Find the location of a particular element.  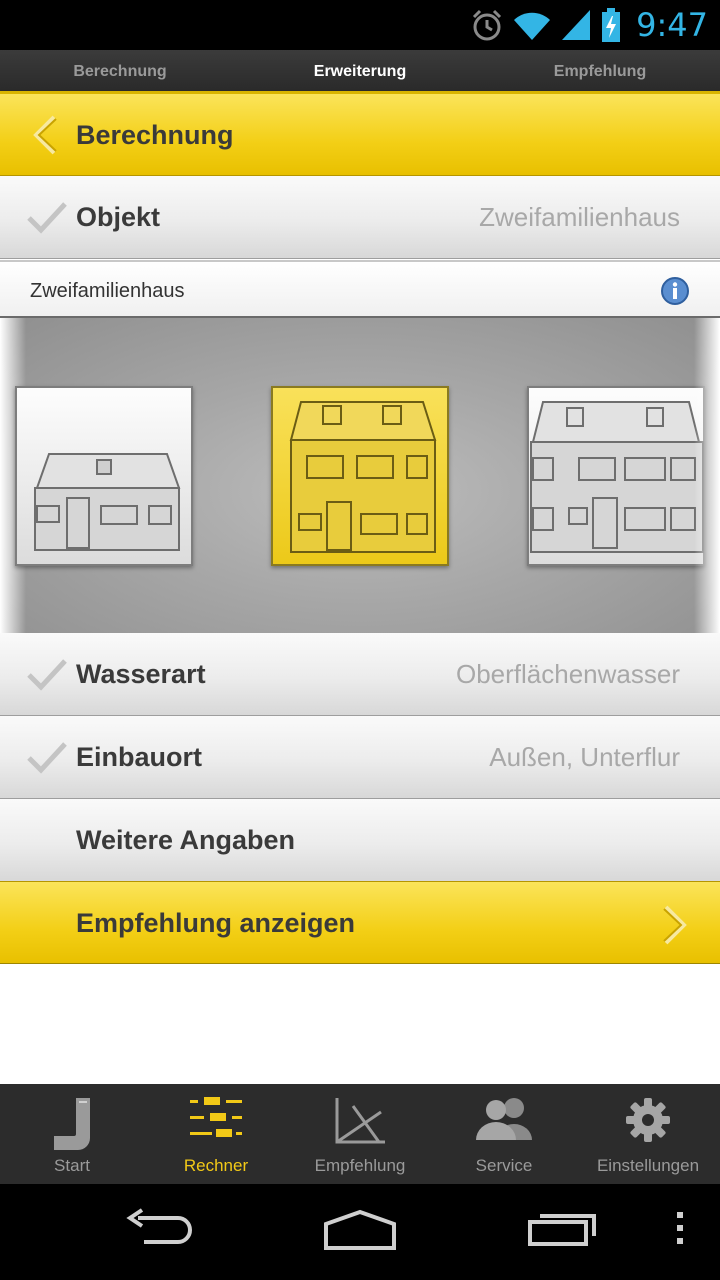

show-recommendation-button: Empfehlung anzeigen is located at coordinates (360, 922).